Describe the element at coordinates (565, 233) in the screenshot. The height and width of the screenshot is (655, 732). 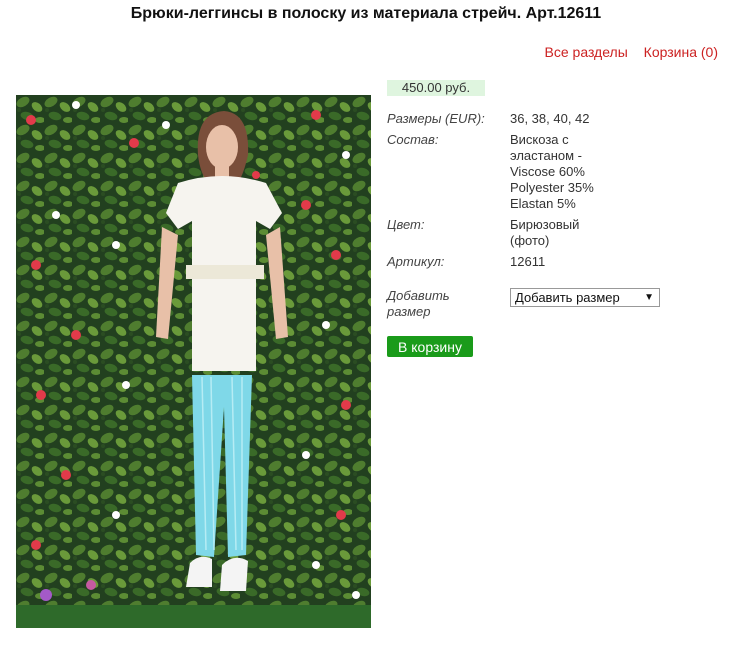
I see `color-value: Бирюзовый (фото)` at that location.